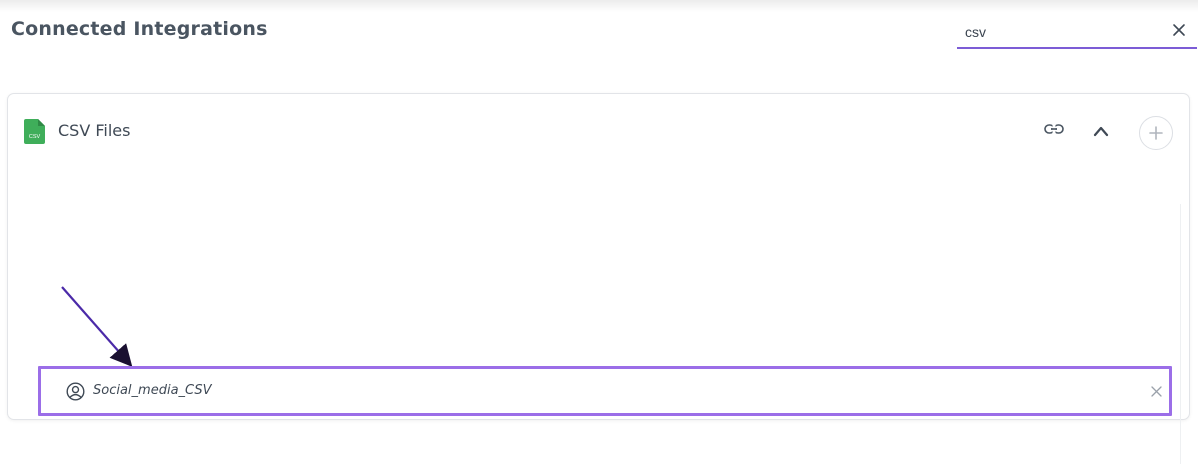  What do you see at coordinates (1180, 334) in the screenshot?
I see `scroll-rail` at bounding box center [1180, 334].